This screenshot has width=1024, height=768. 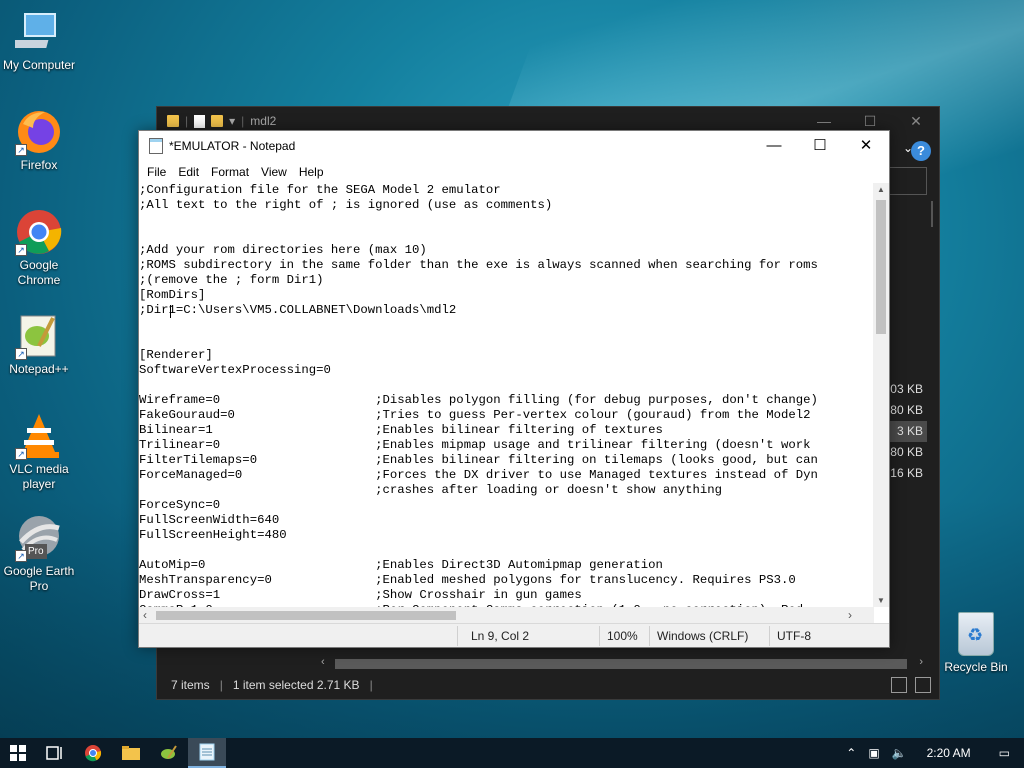 I want to click on notifications-icon: ▭, so click(x=1004, y=753).